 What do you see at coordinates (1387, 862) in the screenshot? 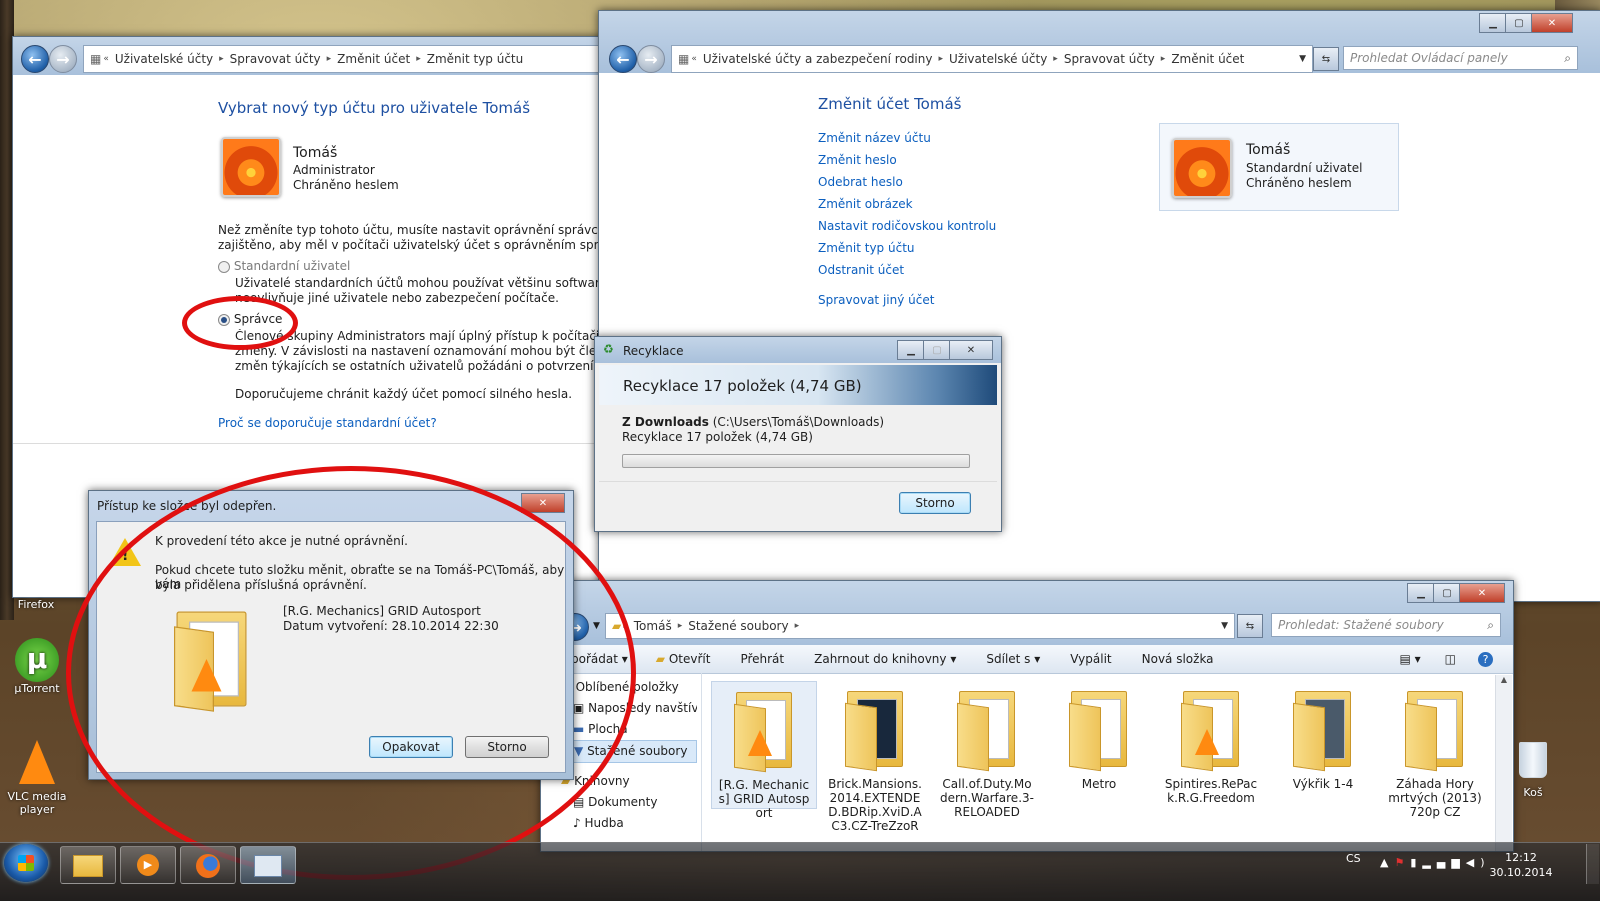
I see `show-hidden-icon: ▲` at bounding box center [1387, 862].